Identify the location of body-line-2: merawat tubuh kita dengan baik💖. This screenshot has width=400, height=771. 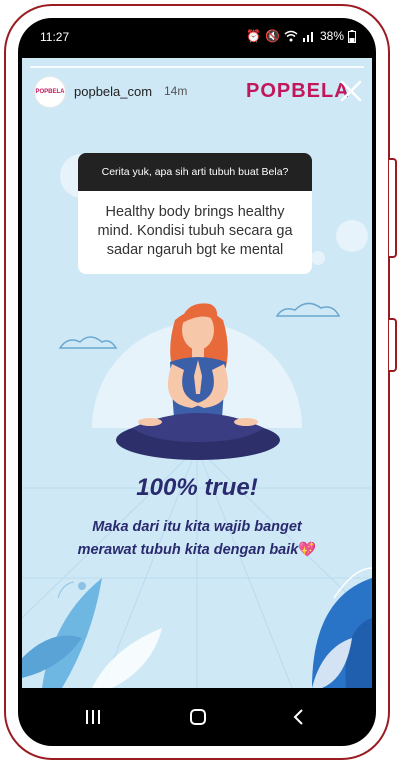
(197, 550).